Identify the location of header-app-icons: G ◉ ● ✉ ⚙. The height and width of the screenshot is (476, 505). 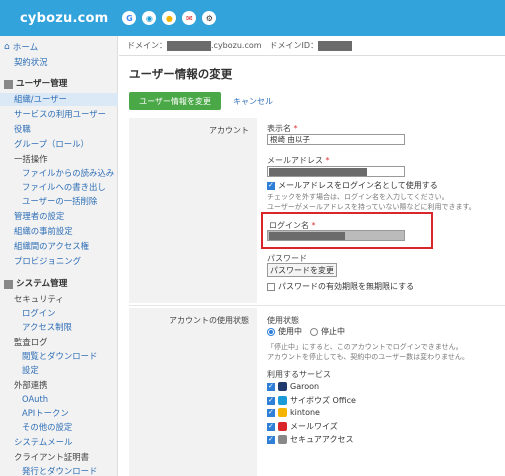
(172, 18).